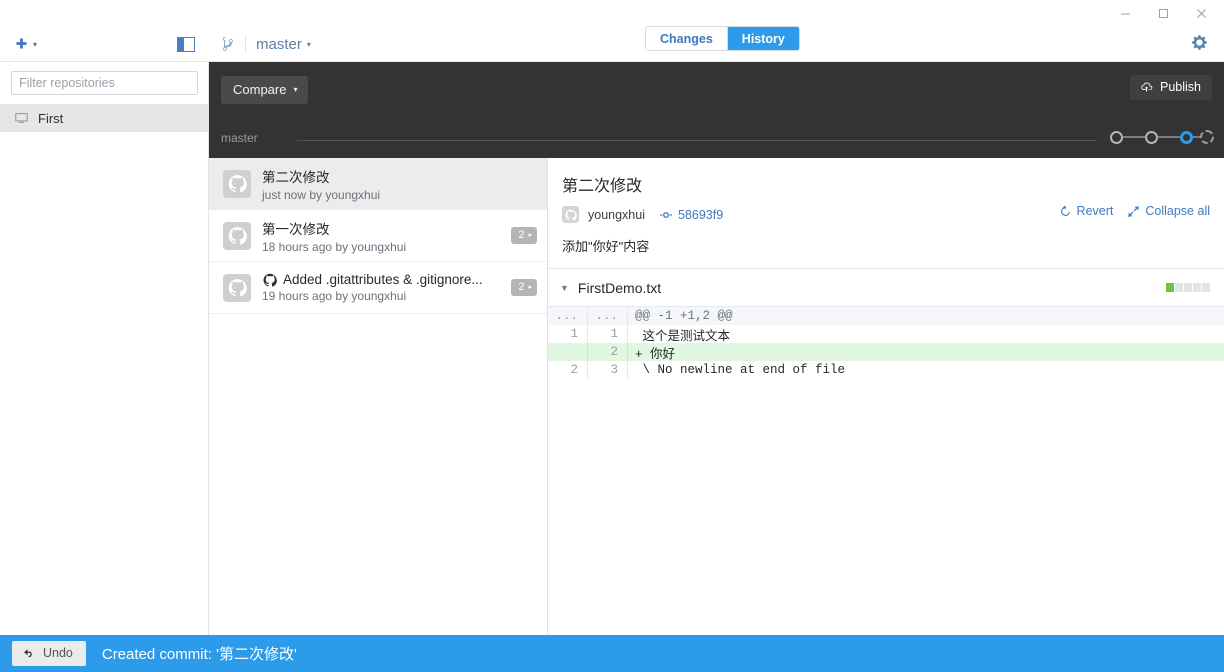 Image resolution: width=1224 pixels, height=672 pixels. I want to click on filter-wrapper, so click(104, 83).